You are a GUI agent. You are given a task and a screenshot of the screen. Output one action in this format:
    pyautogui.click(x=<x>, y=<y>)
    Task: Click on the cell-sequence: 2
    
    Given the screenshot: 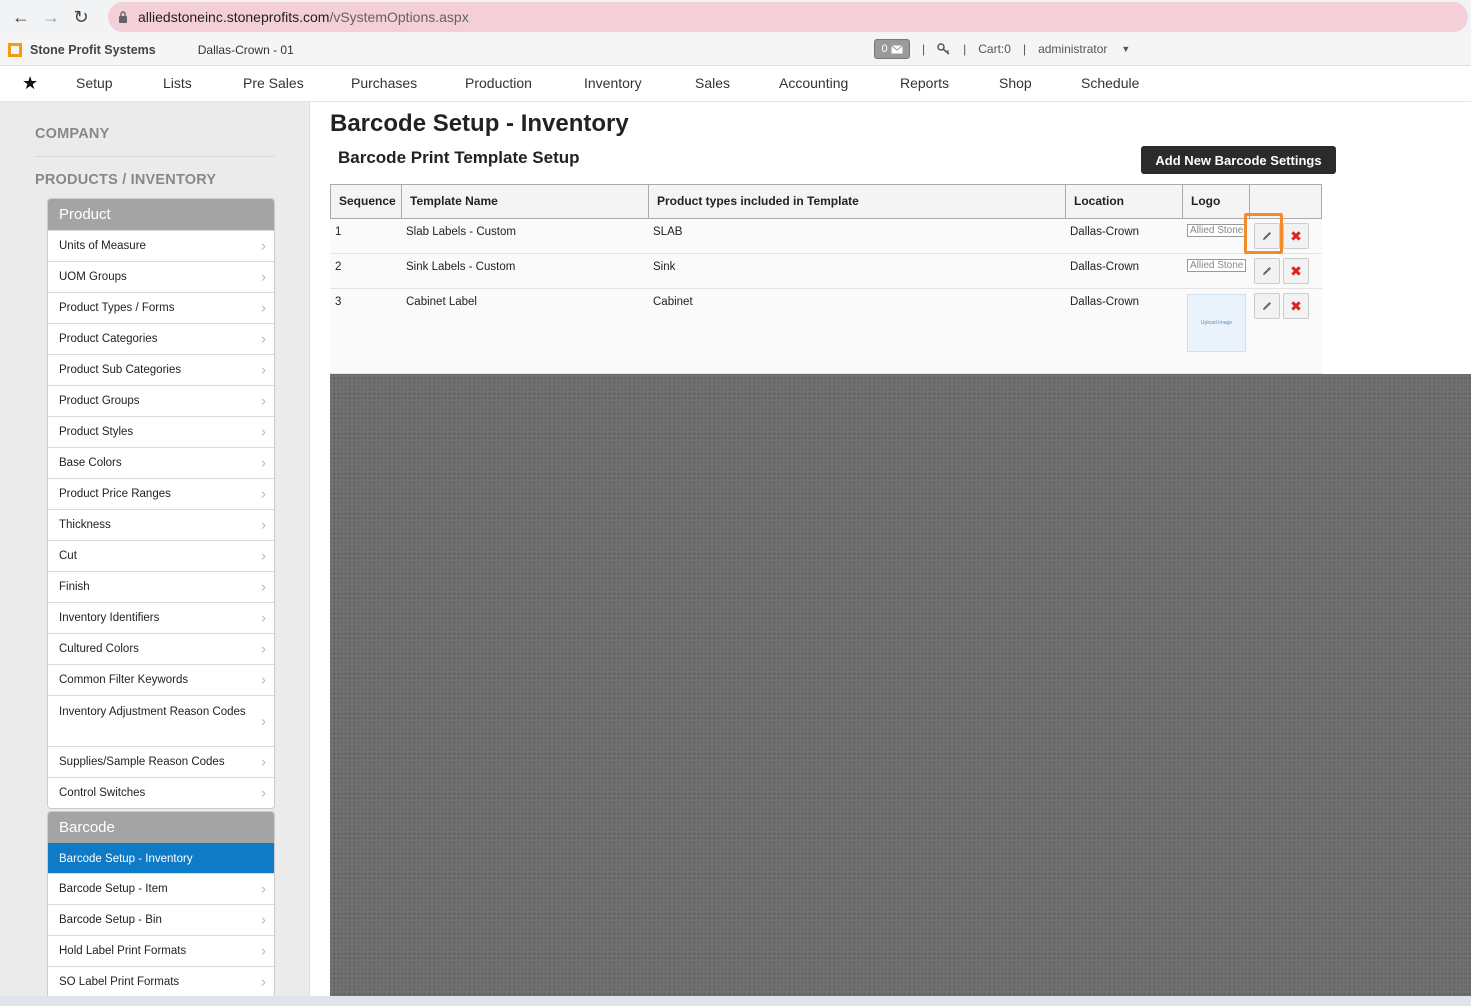 What is the action you would take?
    pyautogui.click(x=338, y=267)
    